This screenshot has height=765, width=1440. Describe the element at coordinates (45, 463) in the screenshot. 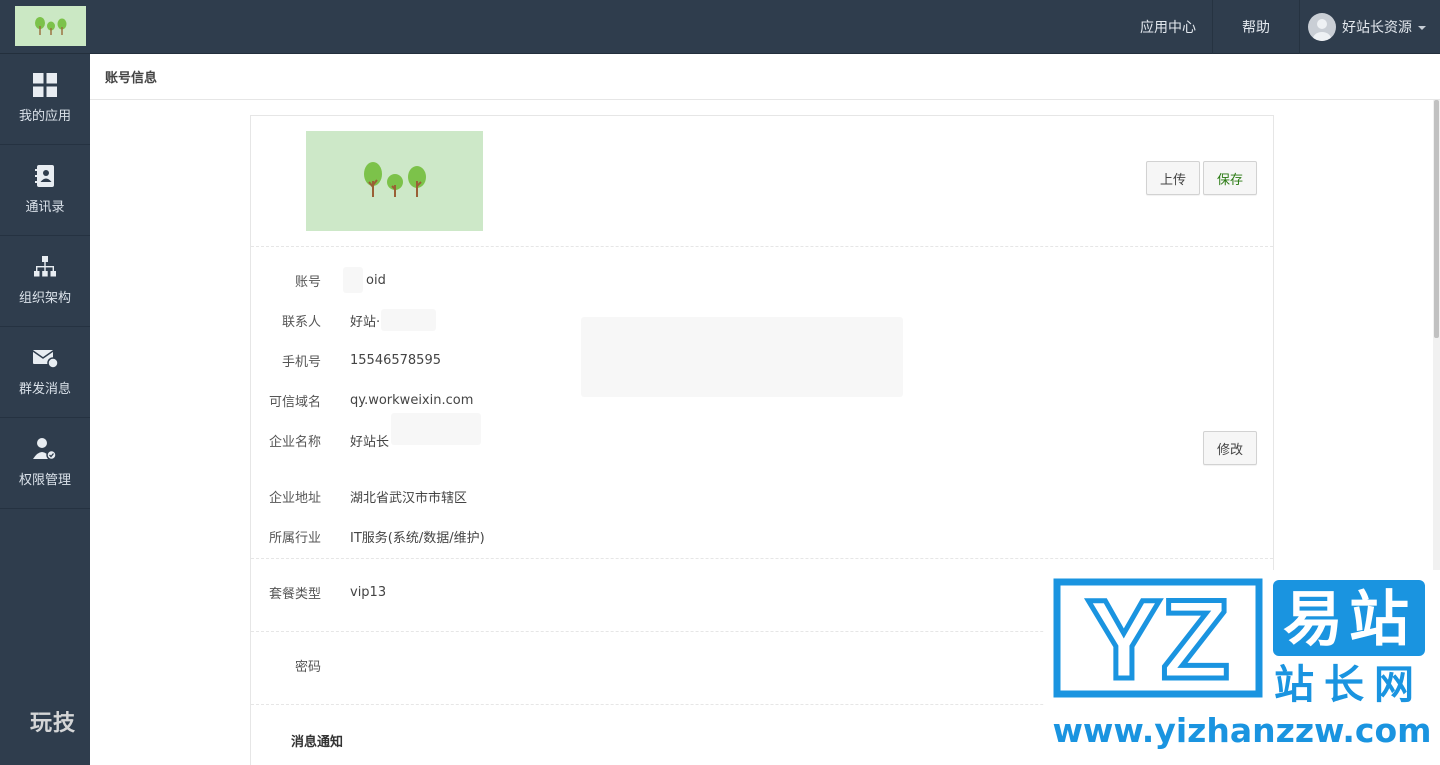

I see `sidebar-item-permissions: 权限管理` at that location.